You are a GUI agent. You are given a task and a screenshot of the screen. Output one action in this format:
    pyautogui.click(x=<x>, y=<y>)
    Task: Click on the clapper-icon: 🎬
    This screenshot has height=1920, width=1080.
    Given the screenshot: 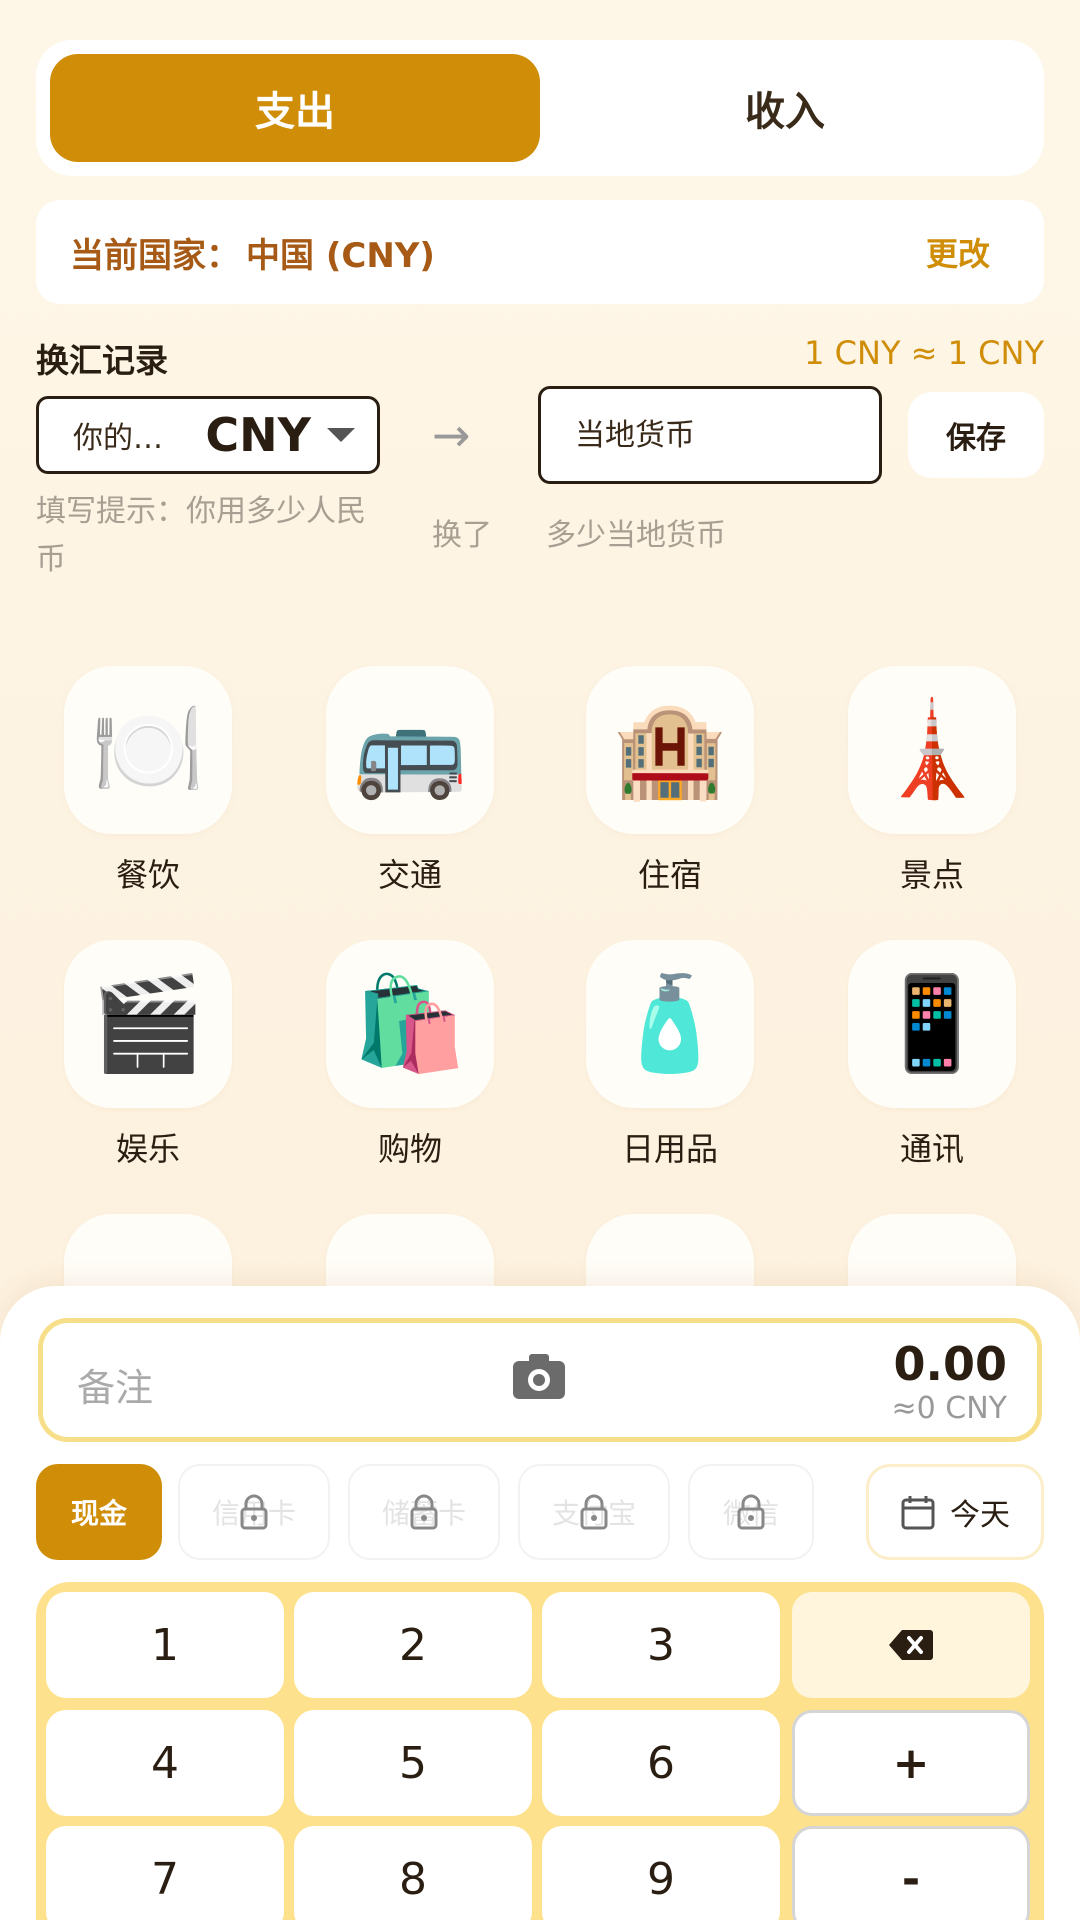 What is the action you would take?
    pyautogui.click(x=148, y=1024)
    